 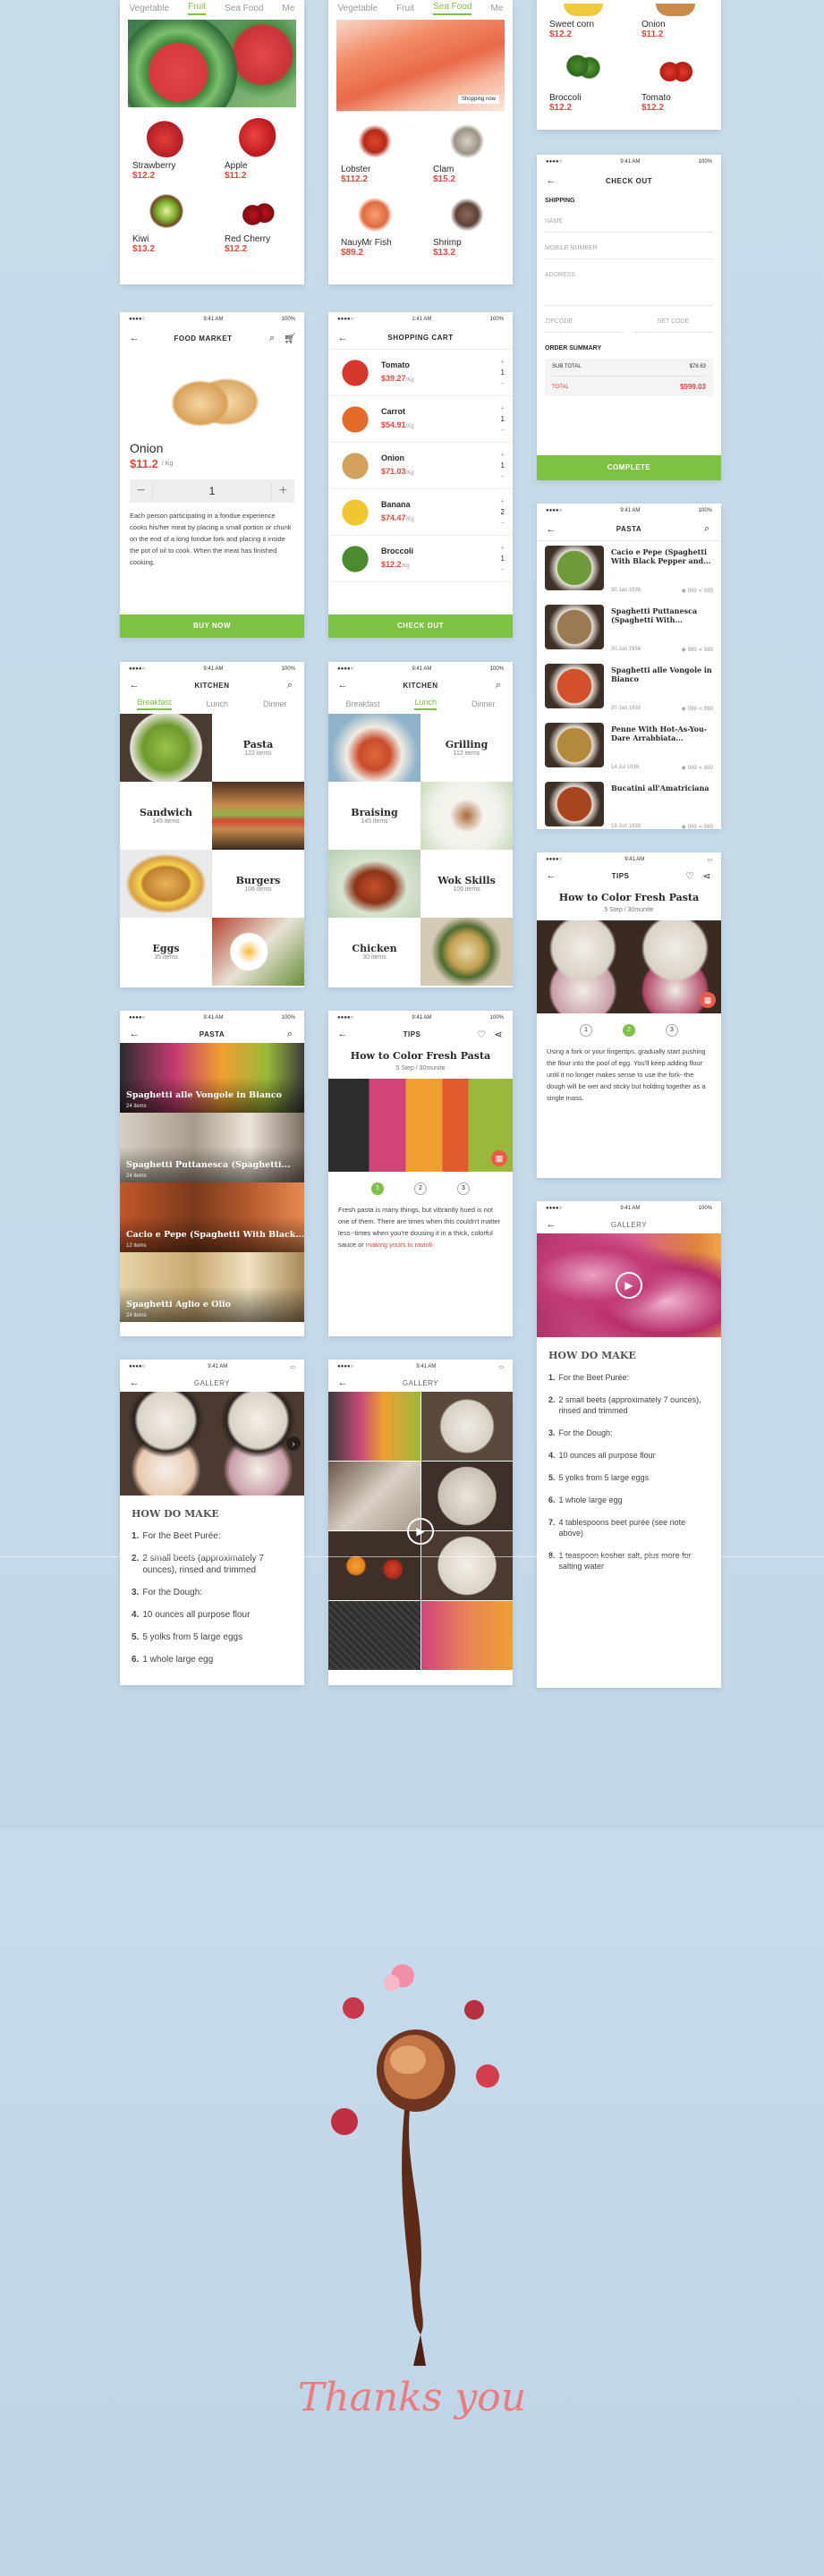 I want to click on product-card: Apple $11.2, so click(x=258, y=147).